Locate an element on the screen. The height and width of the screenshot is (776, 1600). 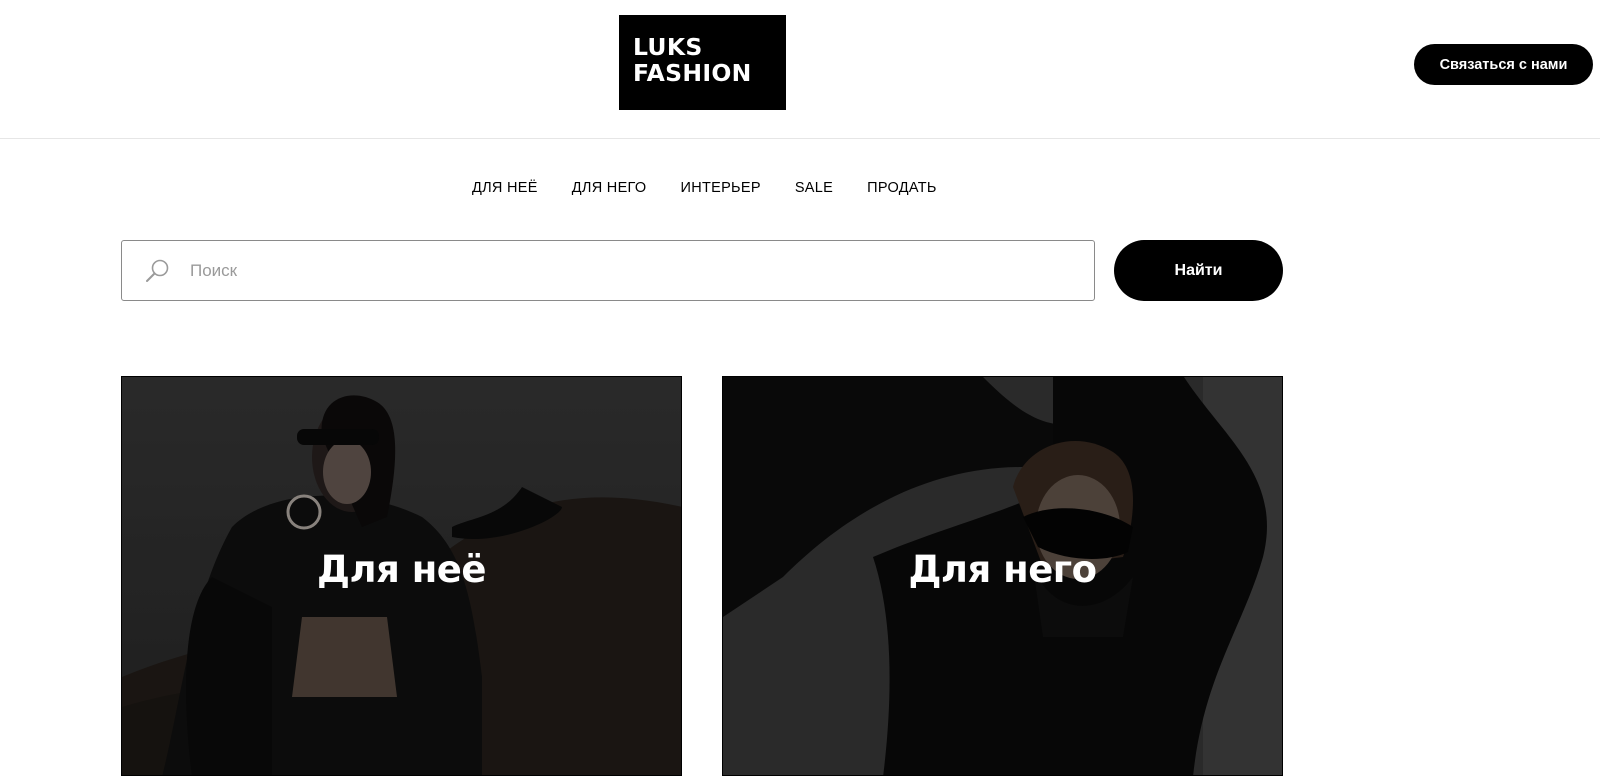
nav-item-interior: ИНТЕРЬЕР is located at coordinates (720, 188).